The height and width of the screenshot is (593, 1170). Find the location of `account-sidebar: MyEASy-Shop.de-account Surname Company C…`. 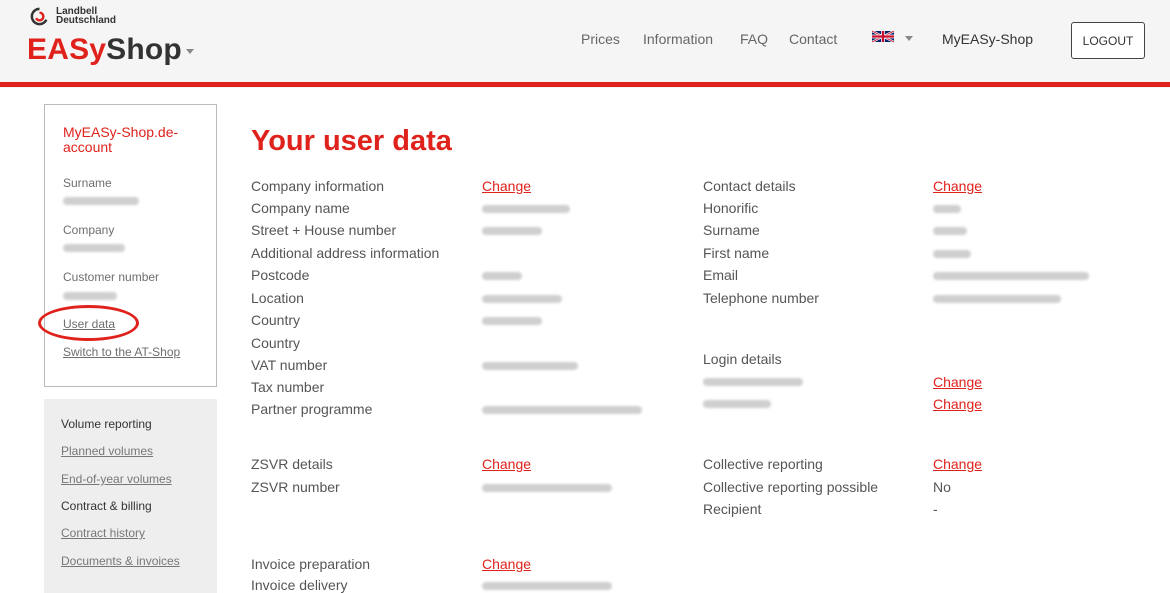

account-sidebar: MyEASy-Shop.de-account Surname Company C… is located at coordinates (130, 245).